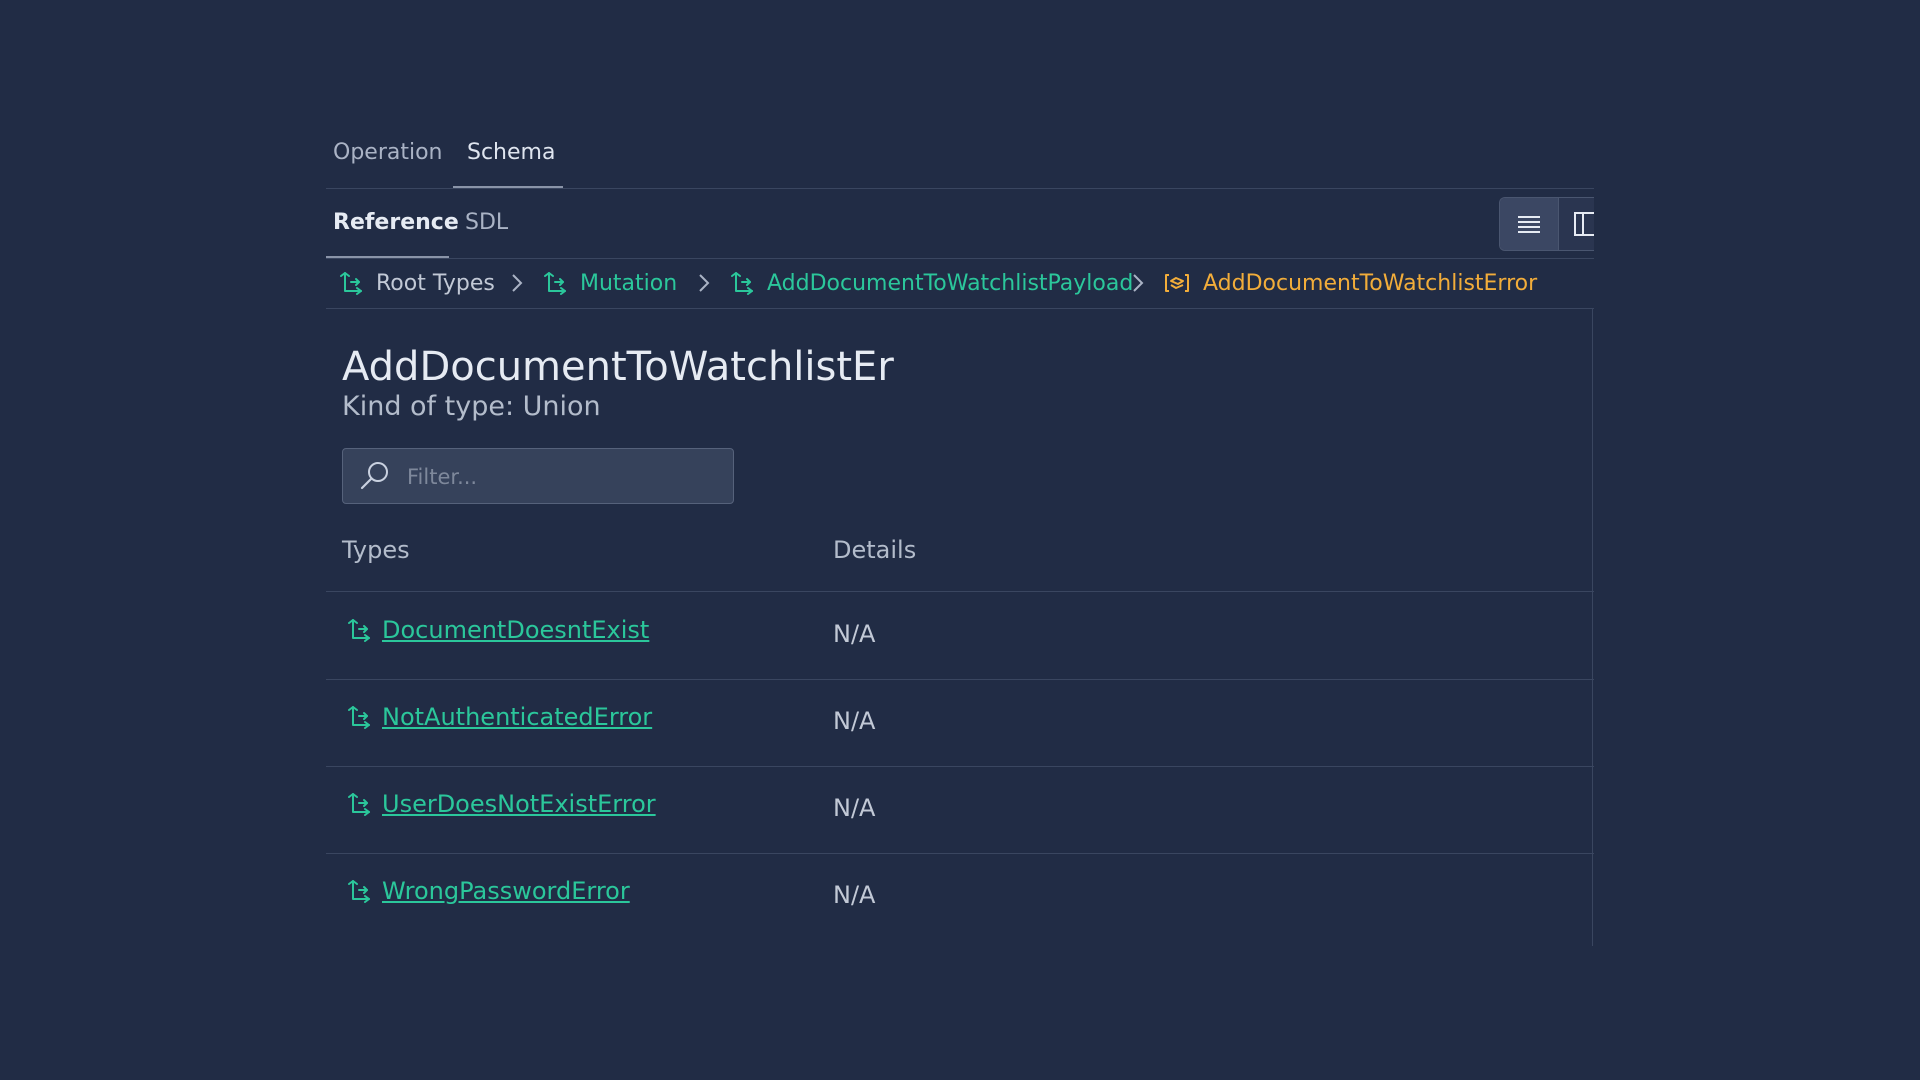  I want to click on table-row: DocumentDoesntExist N/A, so click(960, 636).